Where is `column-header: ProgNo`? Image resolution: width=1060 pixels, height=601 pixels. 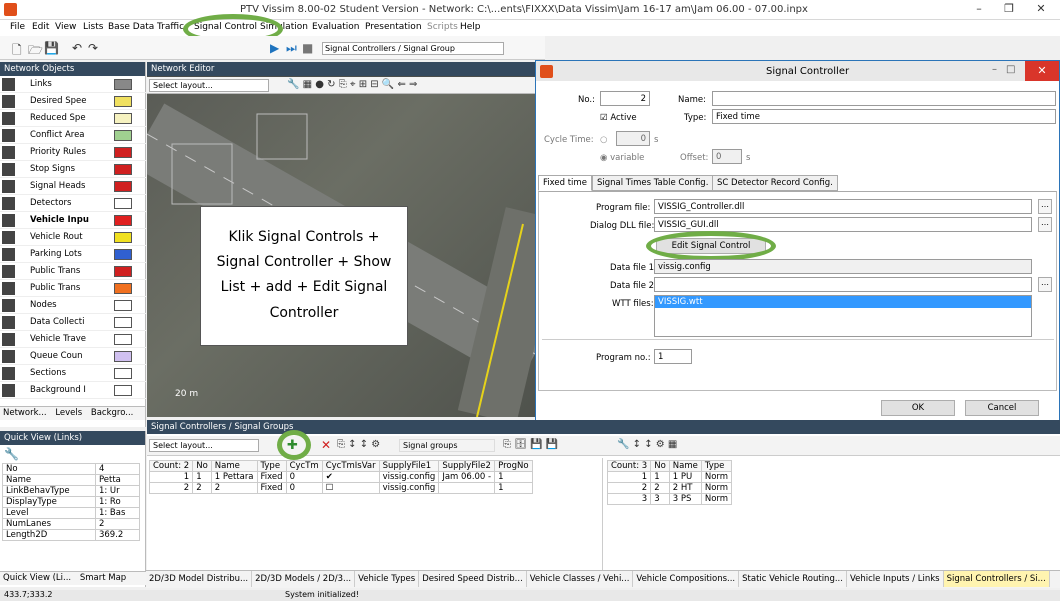
column-header: ProgNo is located at coordinates (513, 466).